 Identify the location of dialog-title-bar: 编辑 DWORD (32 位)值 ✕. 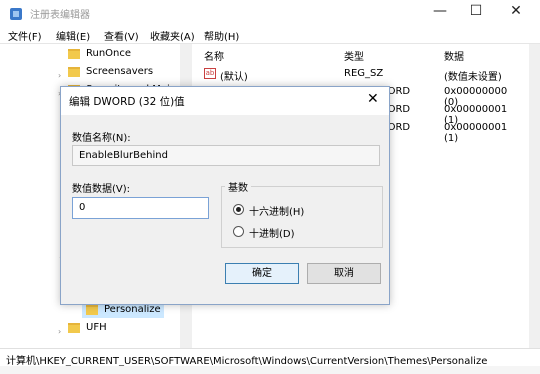
(225, 101).